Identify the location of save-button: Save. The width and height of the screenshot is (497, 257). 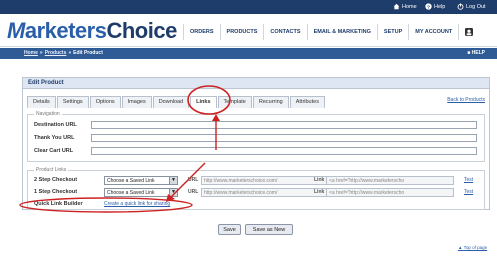
(229, 229).